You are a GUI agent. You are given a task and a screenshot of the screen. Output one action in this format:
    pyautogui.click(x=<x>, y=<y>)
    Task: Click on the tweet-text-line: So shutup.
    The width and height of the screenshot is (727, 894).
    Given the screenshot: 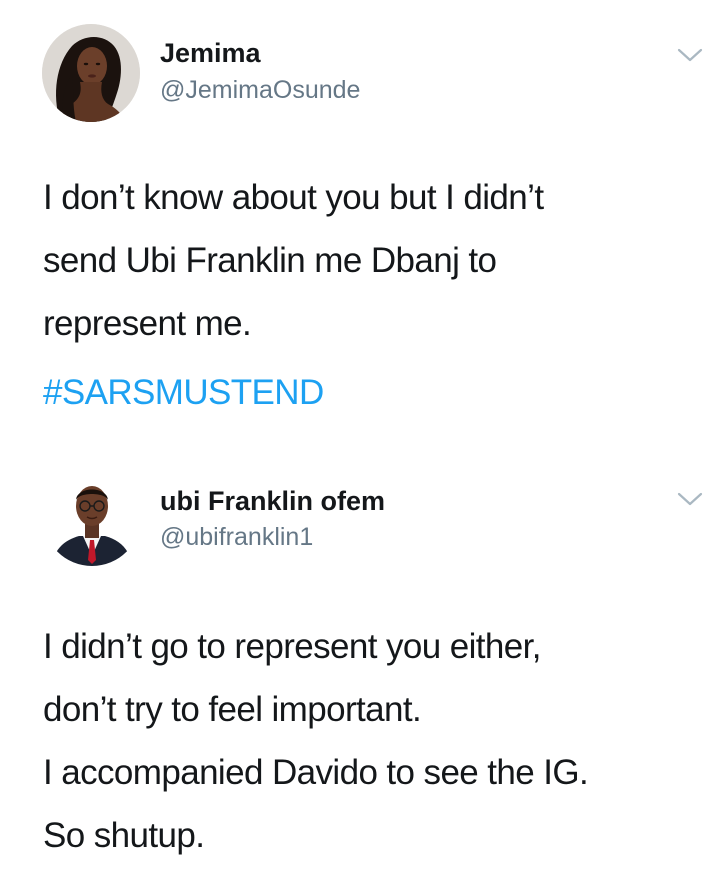 What is the action you would take?
    pyautogui.click(x=124, y=835)
    